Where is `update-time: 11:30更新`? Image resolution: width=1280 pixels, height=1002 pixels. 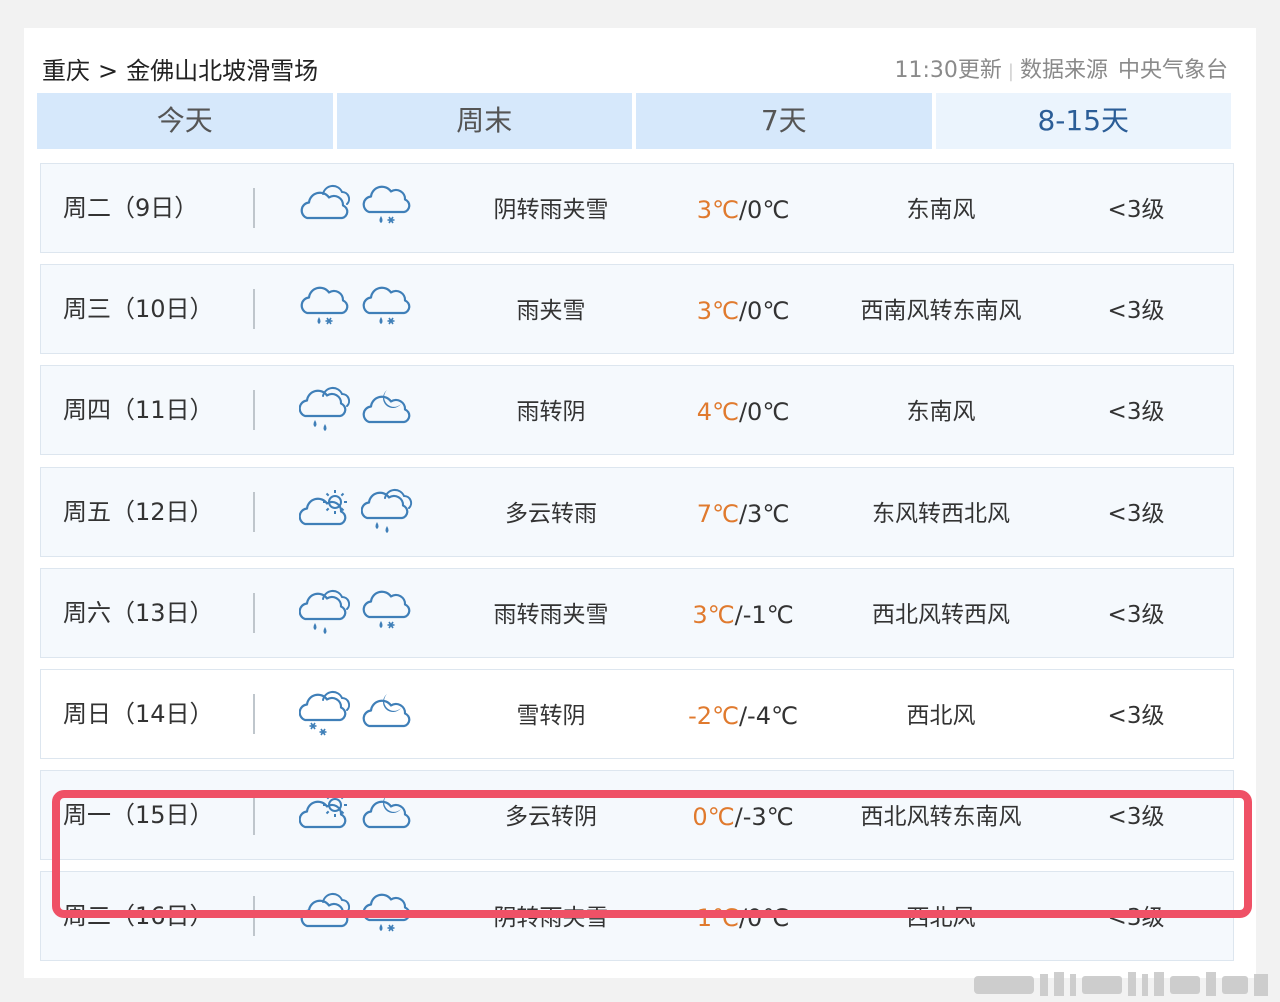
update-time: 11:30更新 is located at coordinates (948, 70).